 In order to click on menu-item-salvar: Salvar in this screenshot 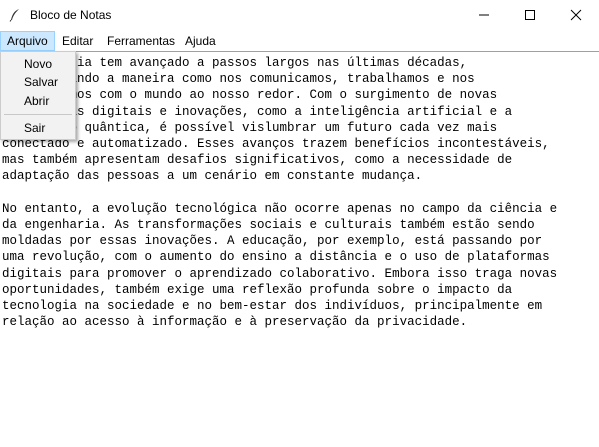, I will do `click(38, 82)`.